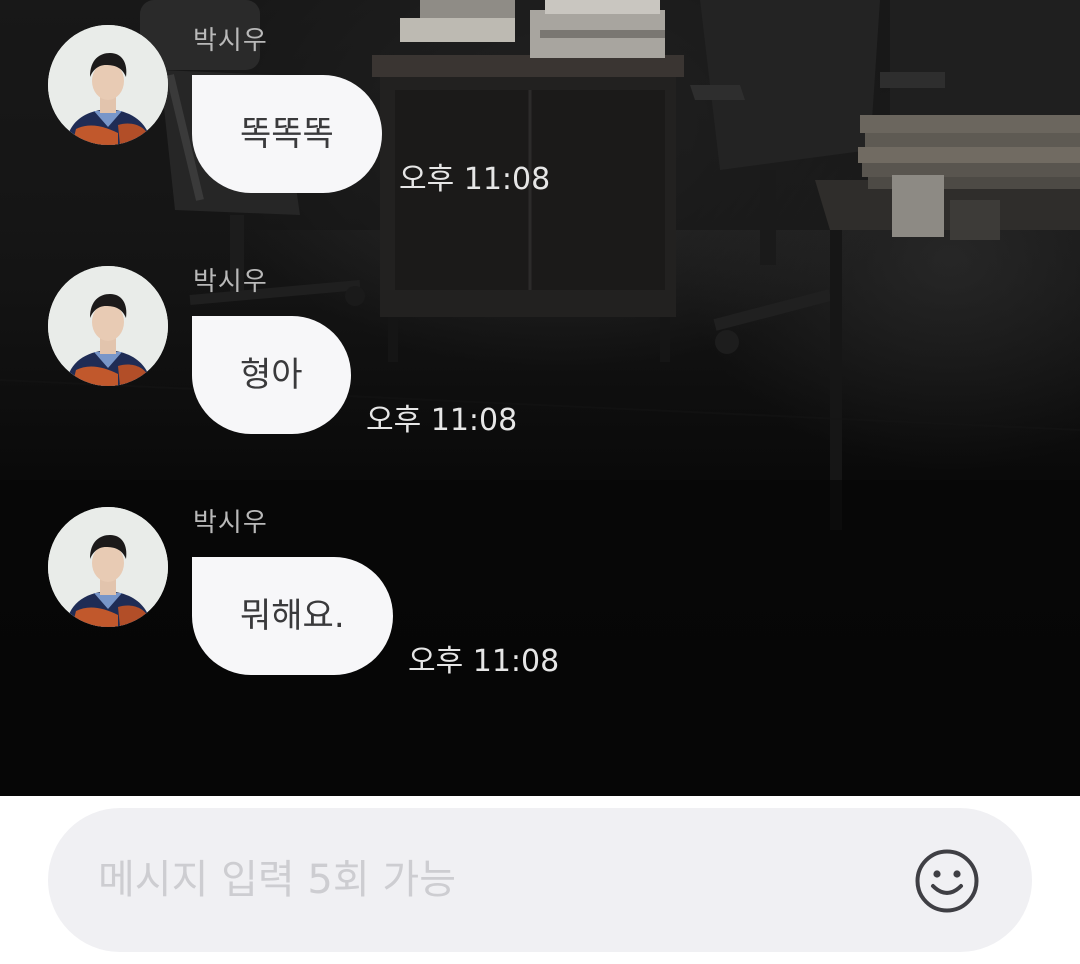  Describe the element at coordinates (271, 375) in the screenshot. I see `message-bubble: 형아` at that location.